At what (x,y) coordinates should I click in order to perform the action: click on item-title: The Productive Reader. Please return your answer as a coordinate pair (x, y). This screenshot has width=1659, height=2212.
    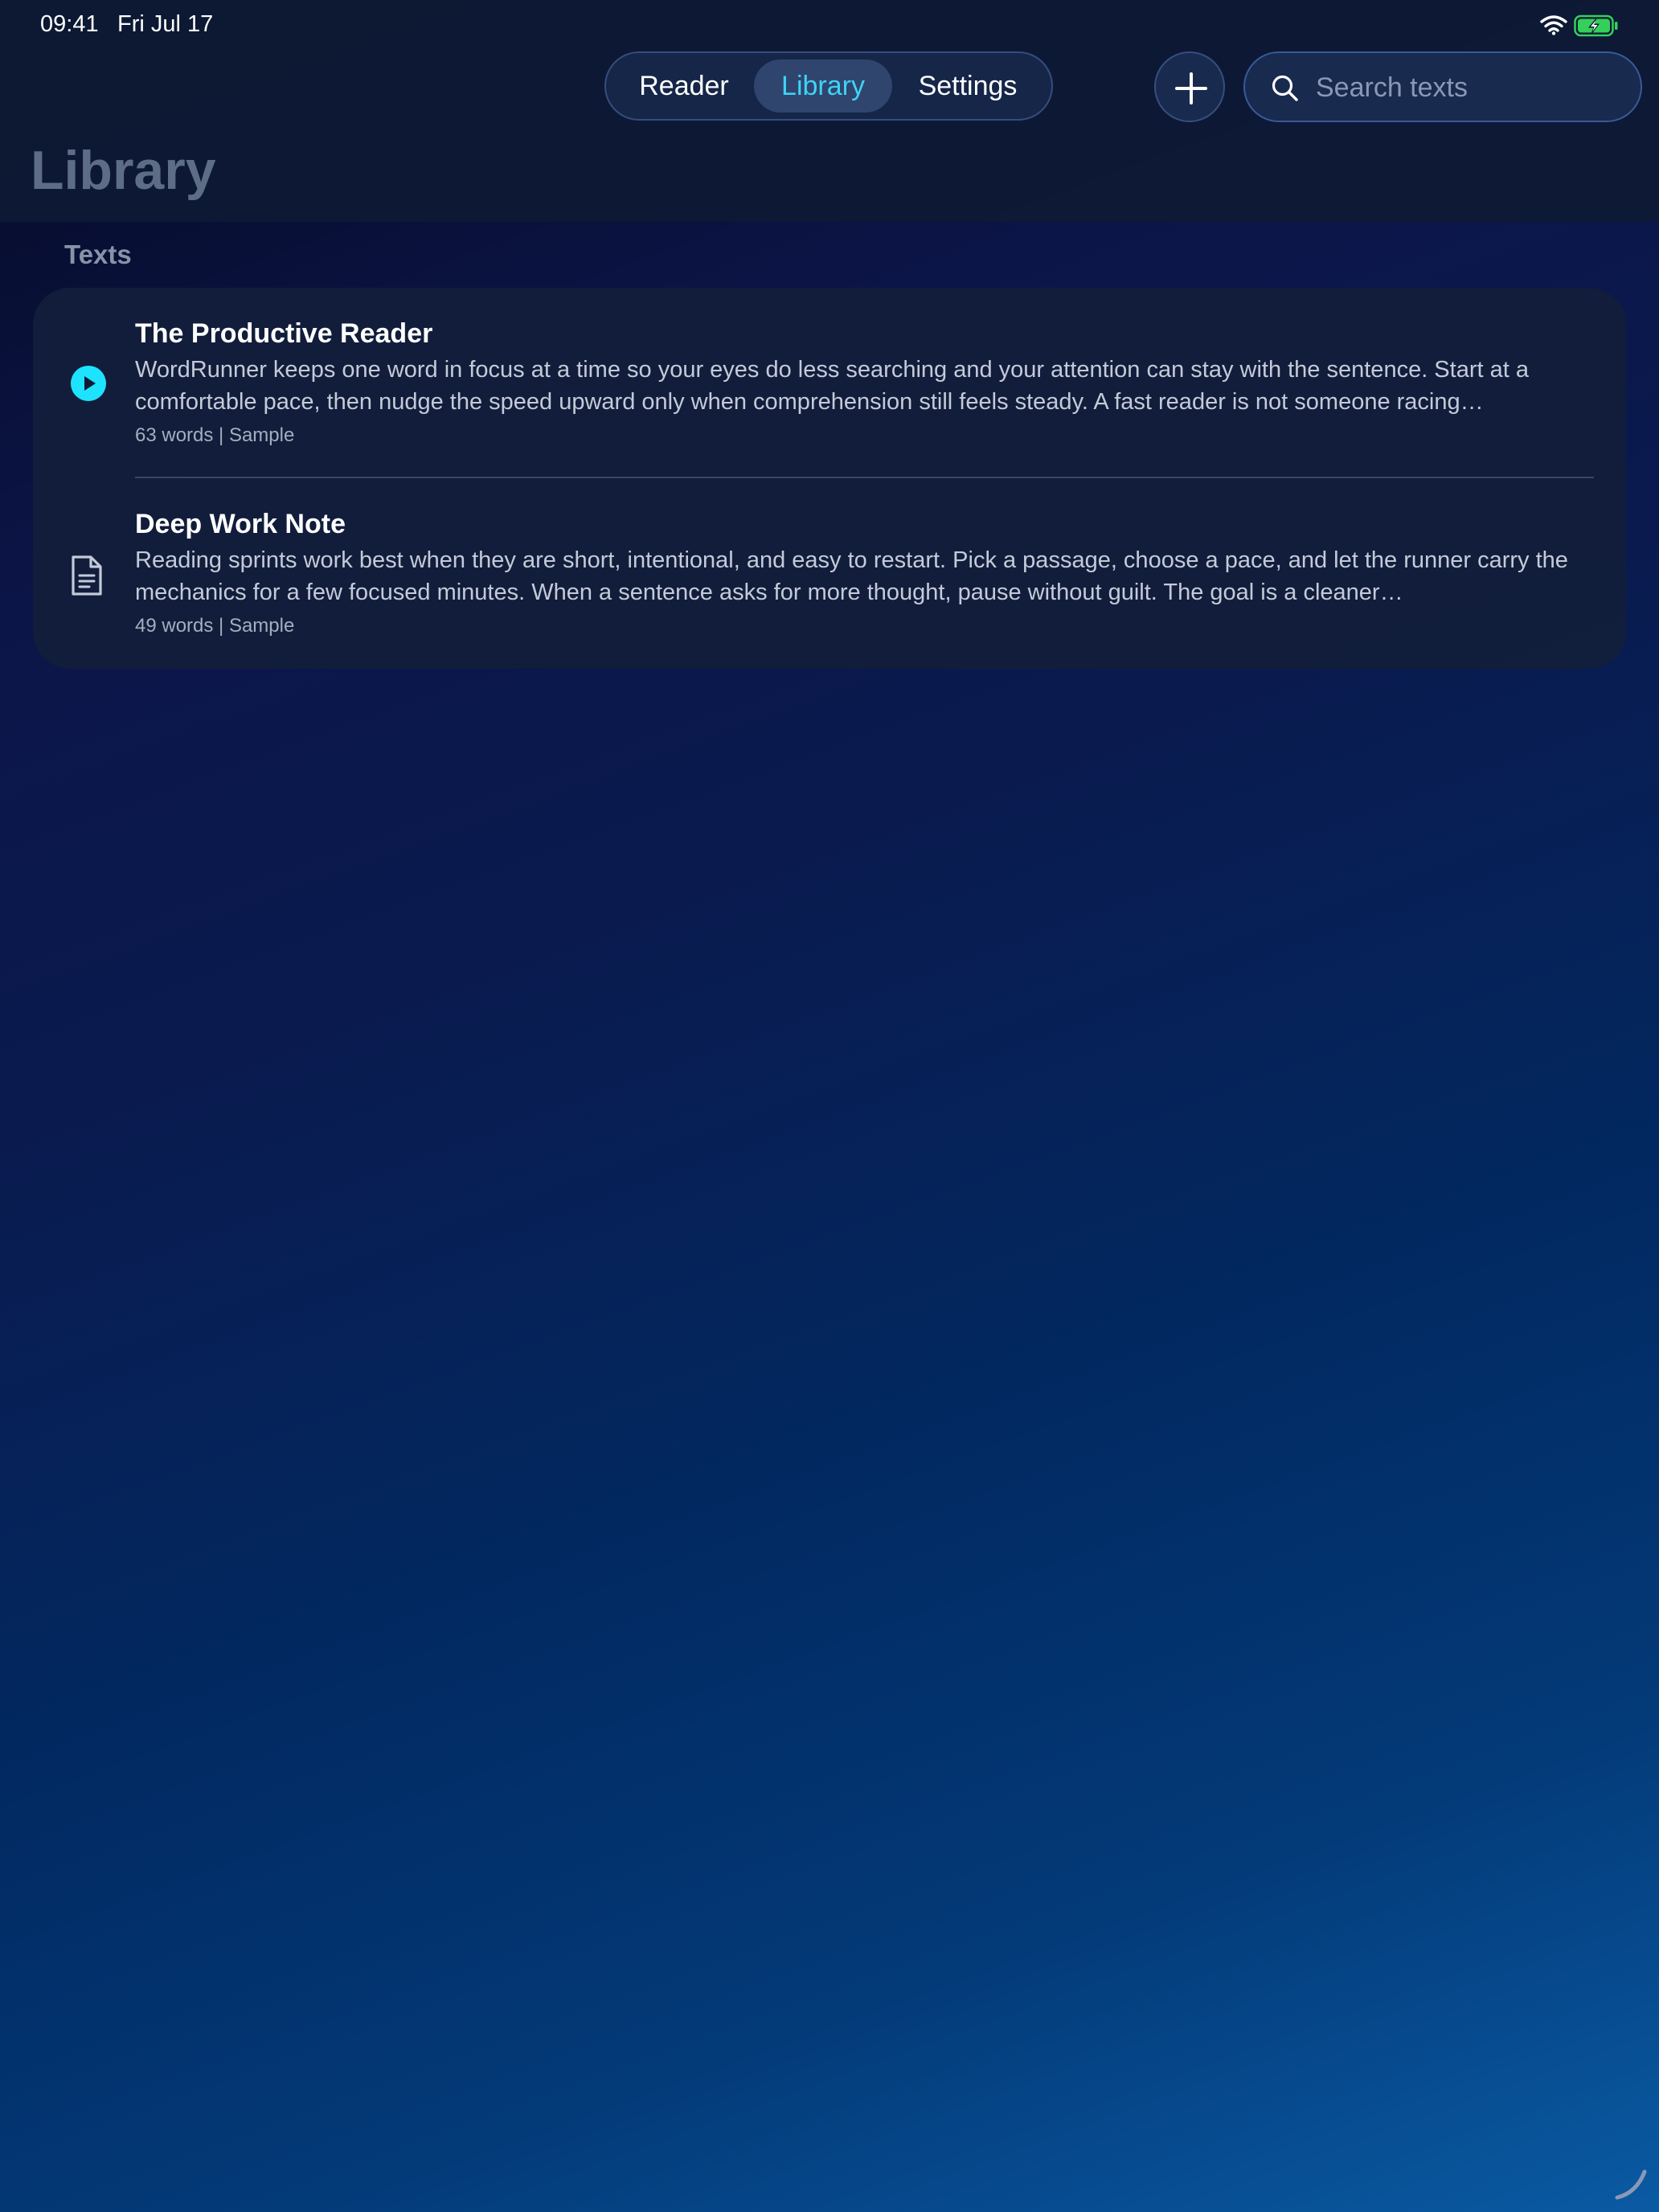
    Looking at the image, I should click on (284, 333).